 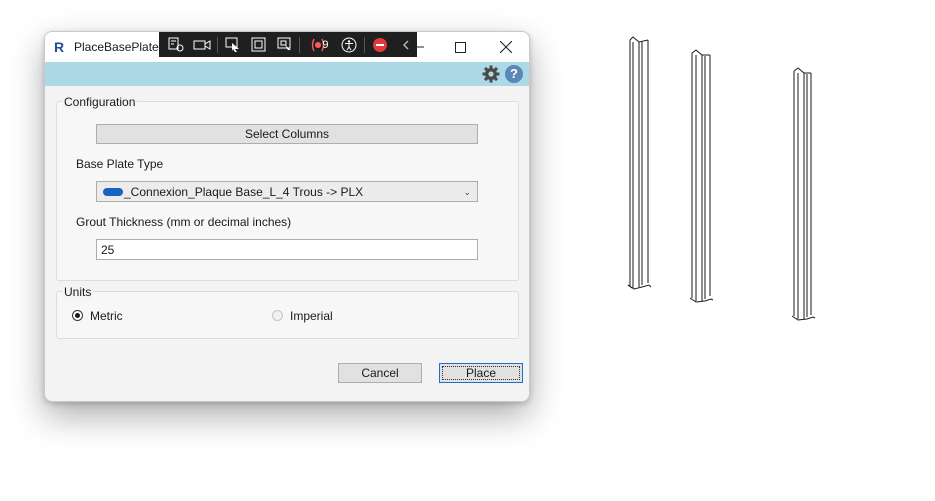 I want to click on cancel-button: Cancel, so click(x=380, y=373).